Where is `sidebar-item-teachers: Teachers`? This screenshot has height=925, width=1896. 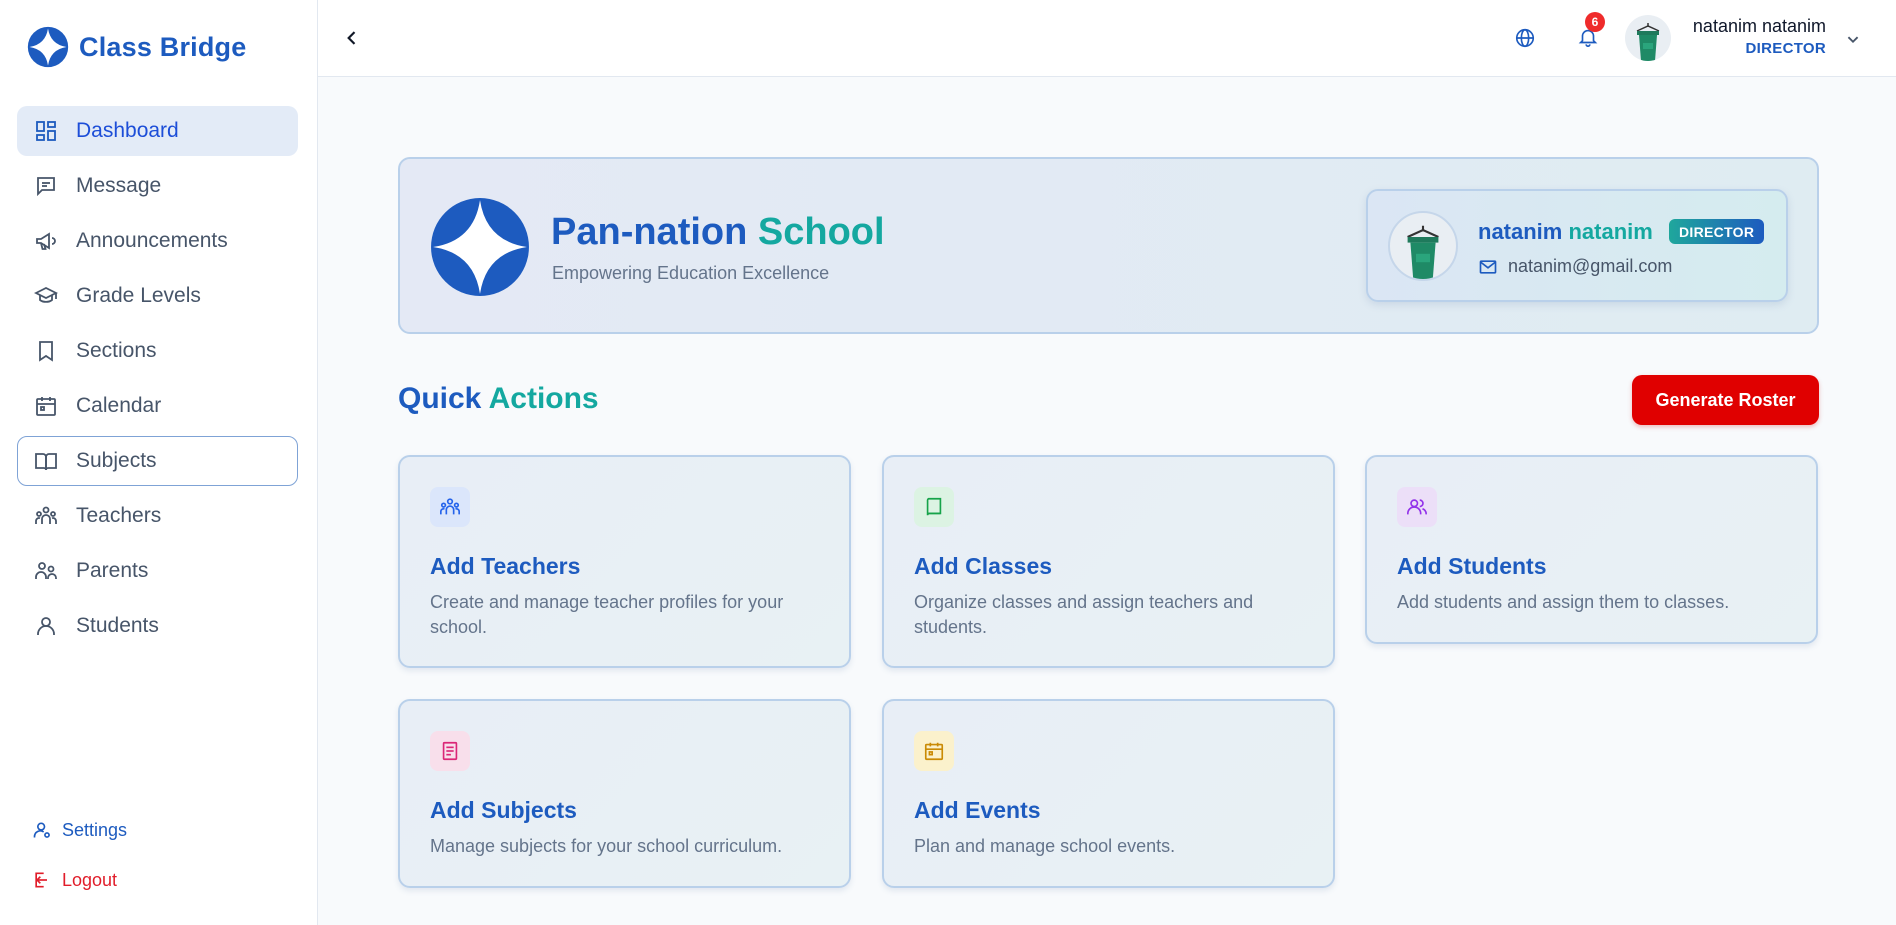 sidebar-item-teachers: Teachers is located at coordinates (157, 516).